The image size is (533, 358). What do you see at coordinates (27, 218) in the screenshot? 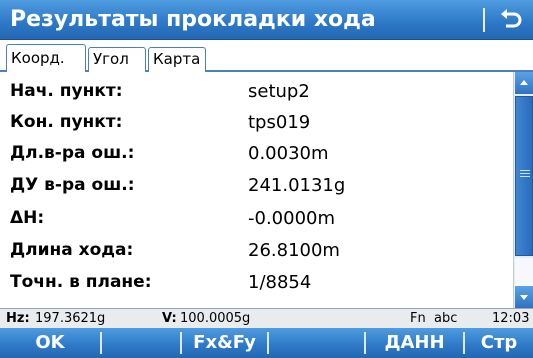
I see `row-label: ΔH:` at bounding box center [27, 218].